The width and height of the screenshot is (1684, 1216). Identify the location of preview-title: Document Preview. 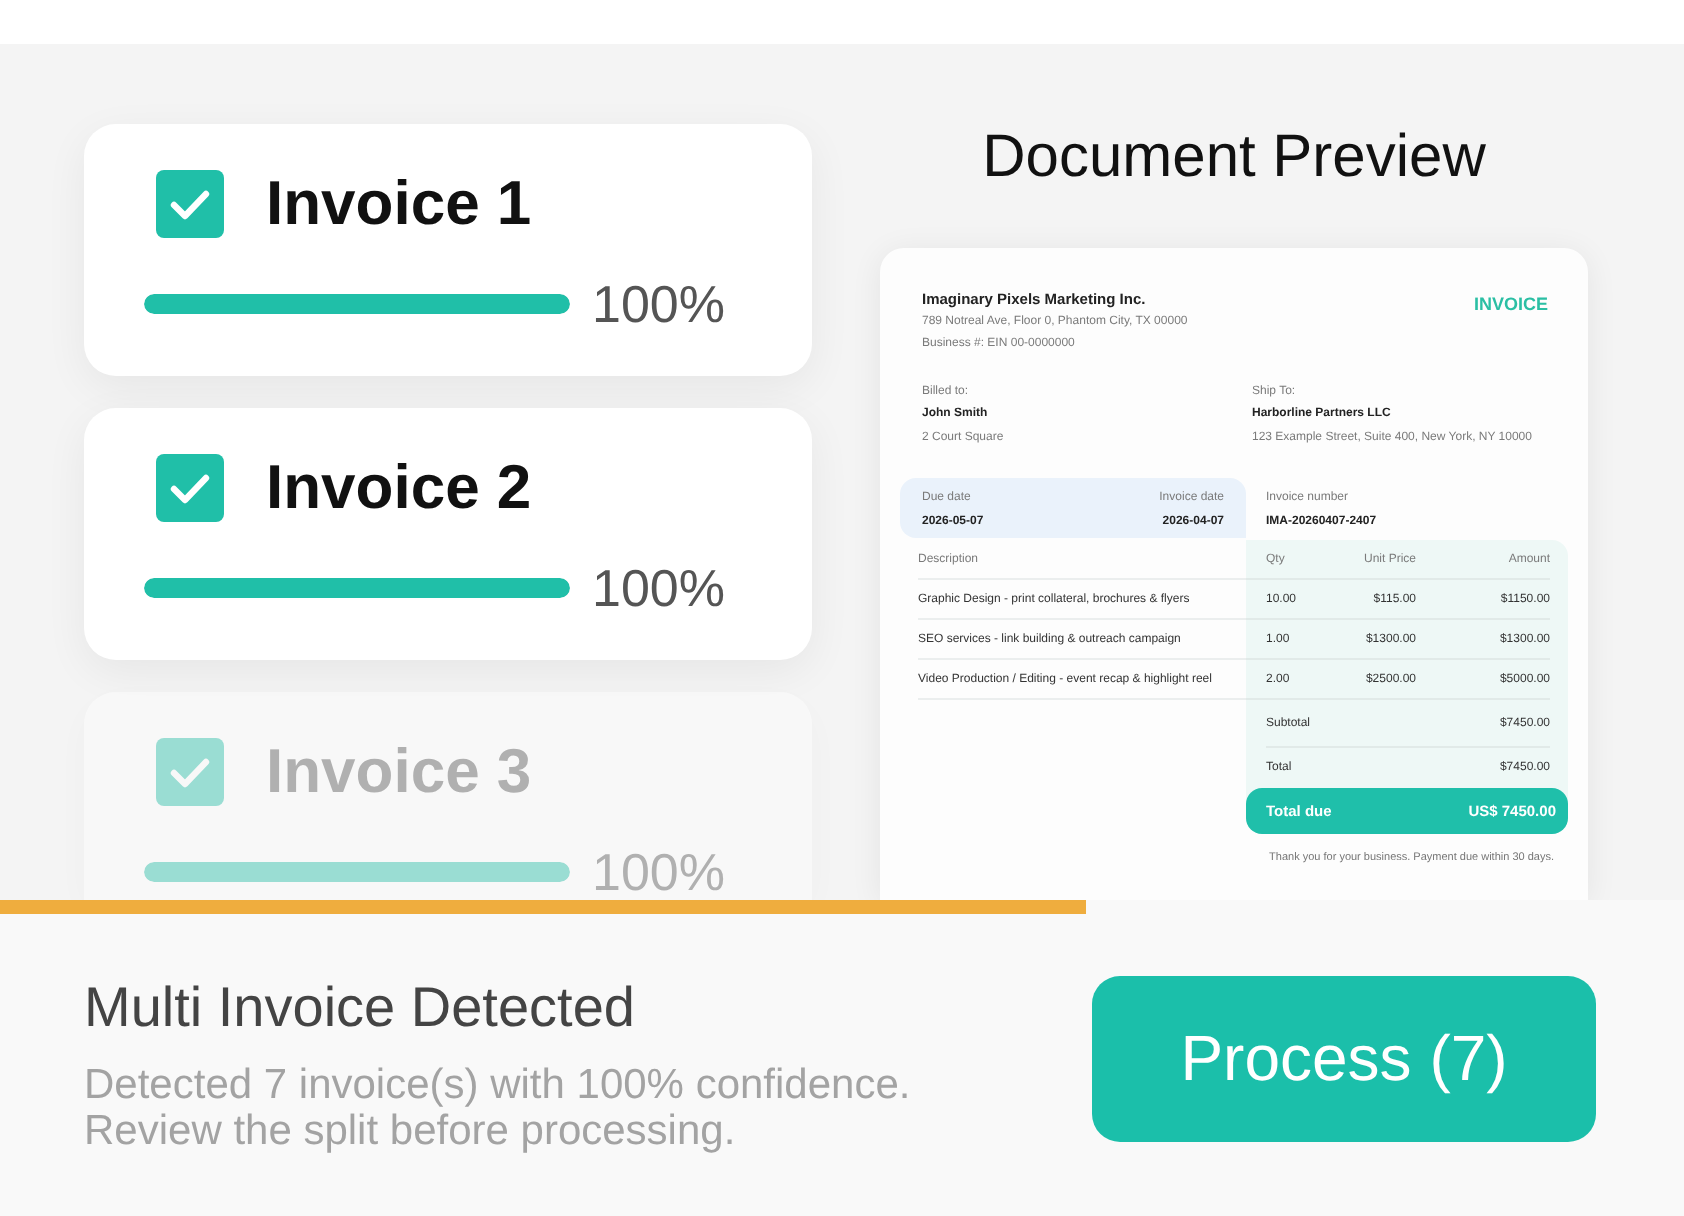
(1234, 158).